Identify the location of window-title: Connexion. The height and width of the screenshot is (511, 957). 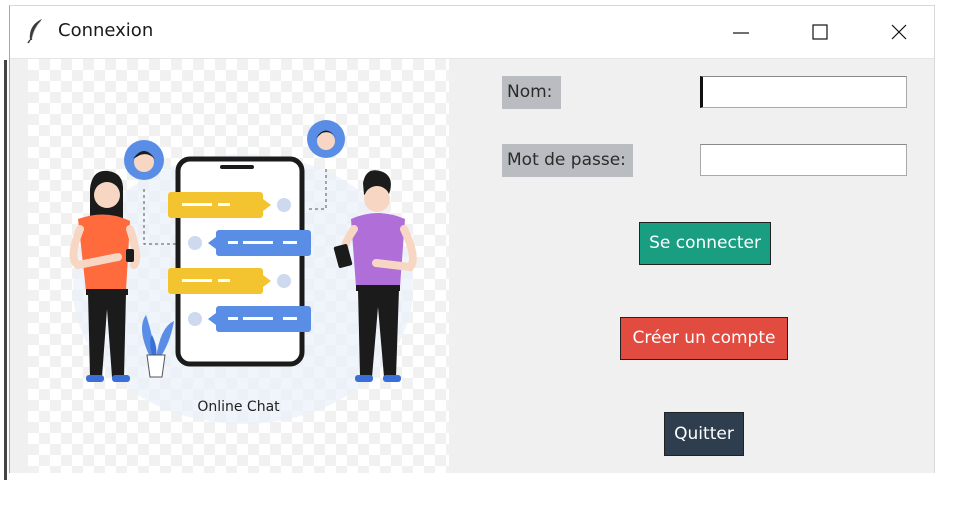
(106, 30).